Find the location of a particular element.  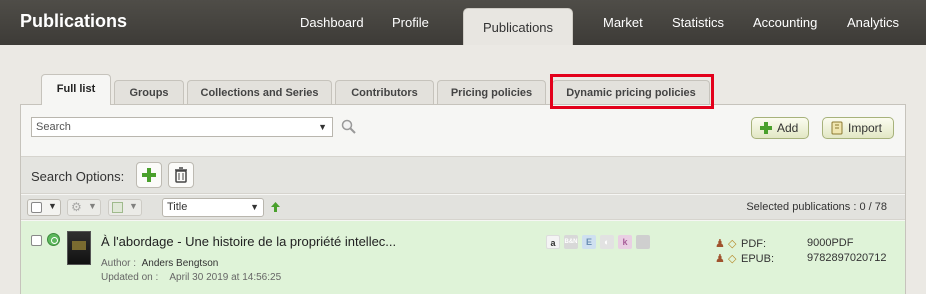

apple-books-icon: ◐ is located at coordinates (607, 242).